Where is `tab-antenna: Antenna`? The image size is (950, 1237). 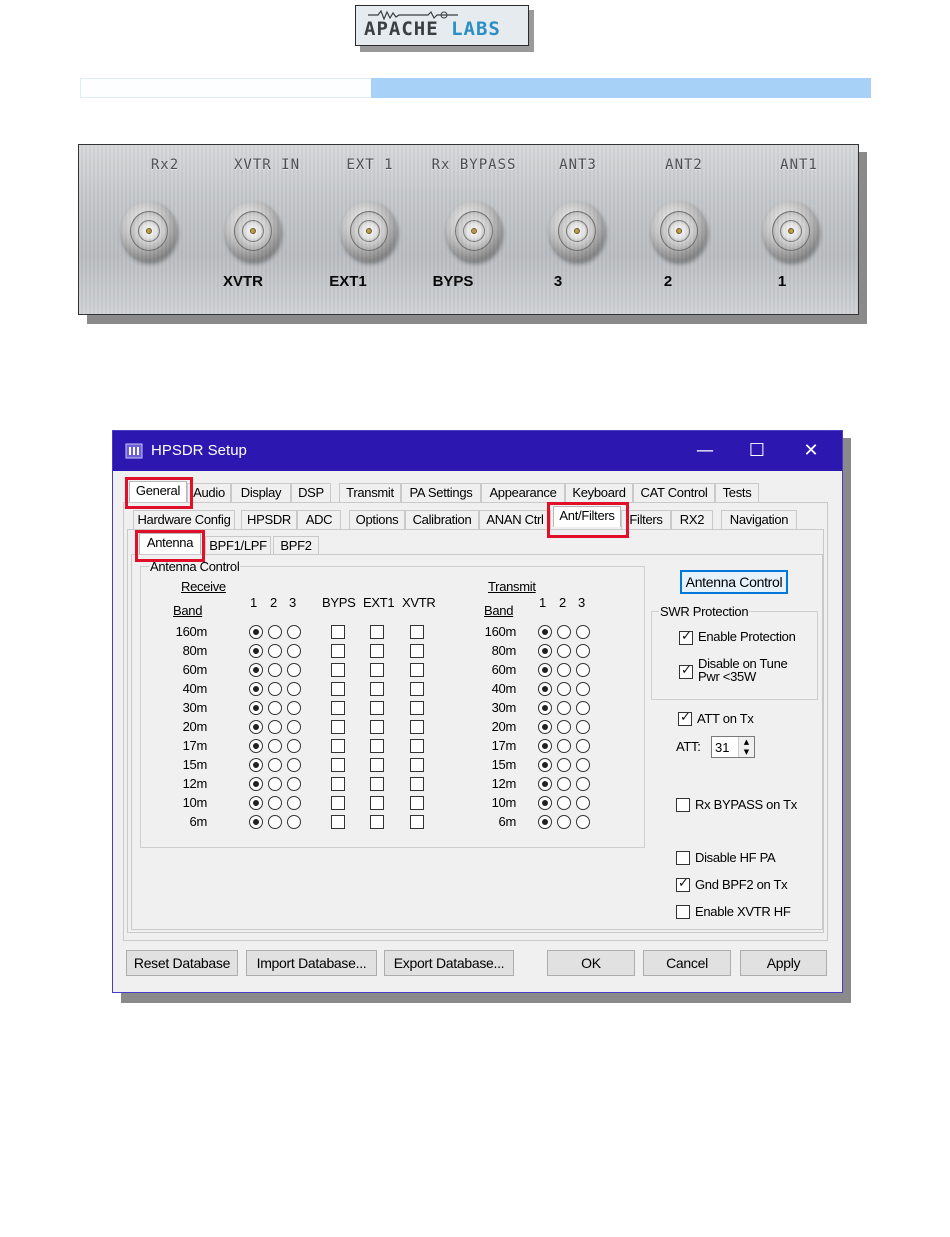 tab-antenna: Antenna is located at coordinates (170, 543).